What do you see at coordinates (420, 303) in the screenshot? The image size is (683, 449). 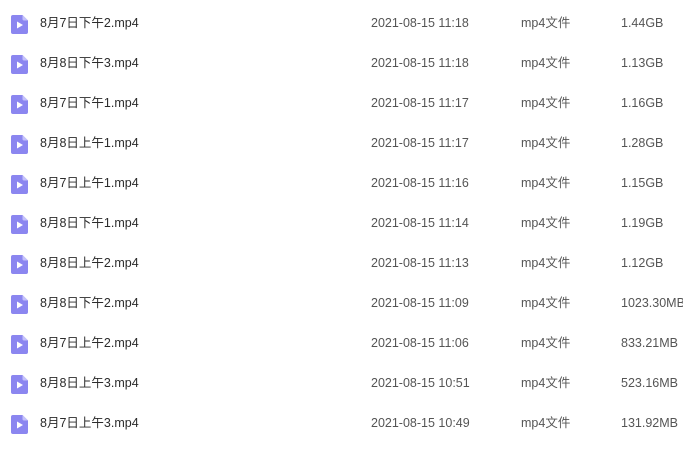 I see `file-modified-date: 2021-08-15 11:09` at bounding box center [420, 303].